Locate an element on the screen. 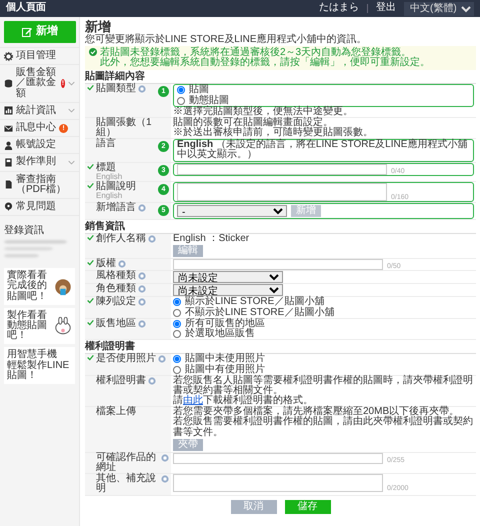 The image size is (480, 526). logout-link: 登出 is located at coordinates (386, 8).